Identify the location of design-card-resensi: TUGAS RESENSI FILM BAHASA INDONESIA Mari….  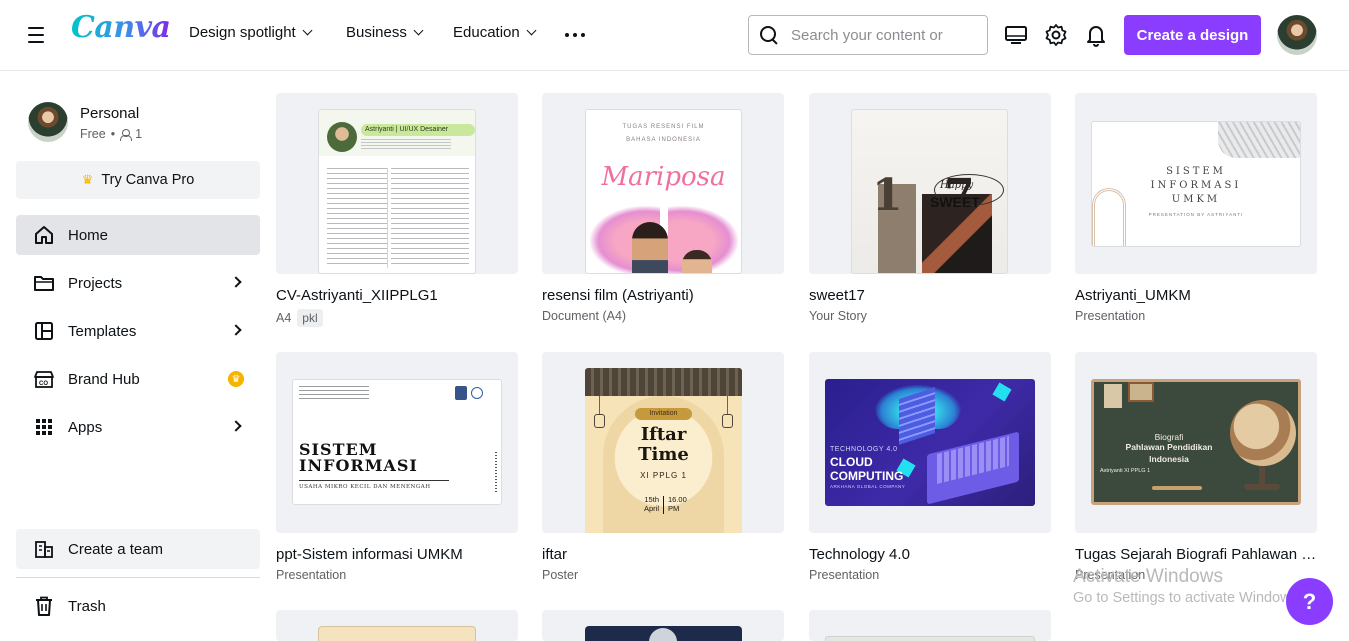
(663, 208).